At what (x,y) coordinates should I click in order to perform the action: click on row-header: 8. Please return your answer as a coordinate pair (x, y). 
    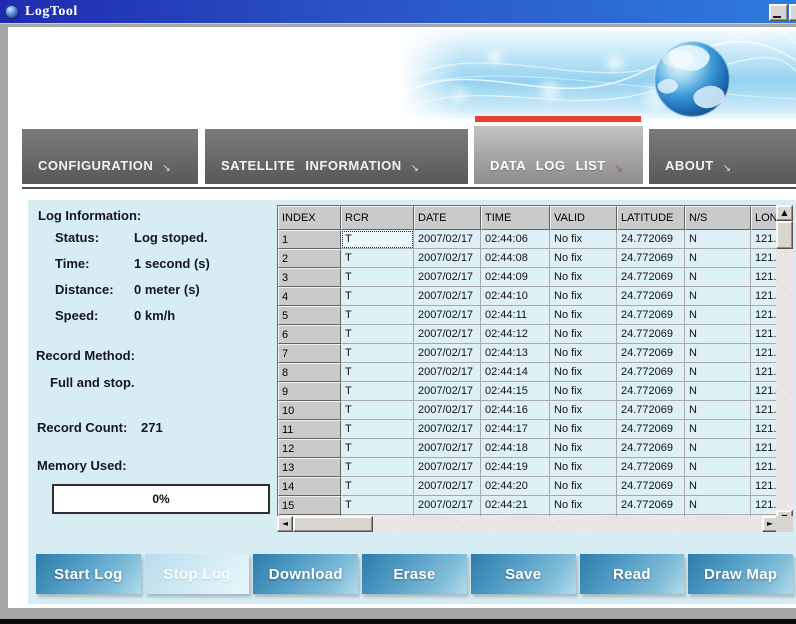
    Looking at the image, I should click on (309, 372).